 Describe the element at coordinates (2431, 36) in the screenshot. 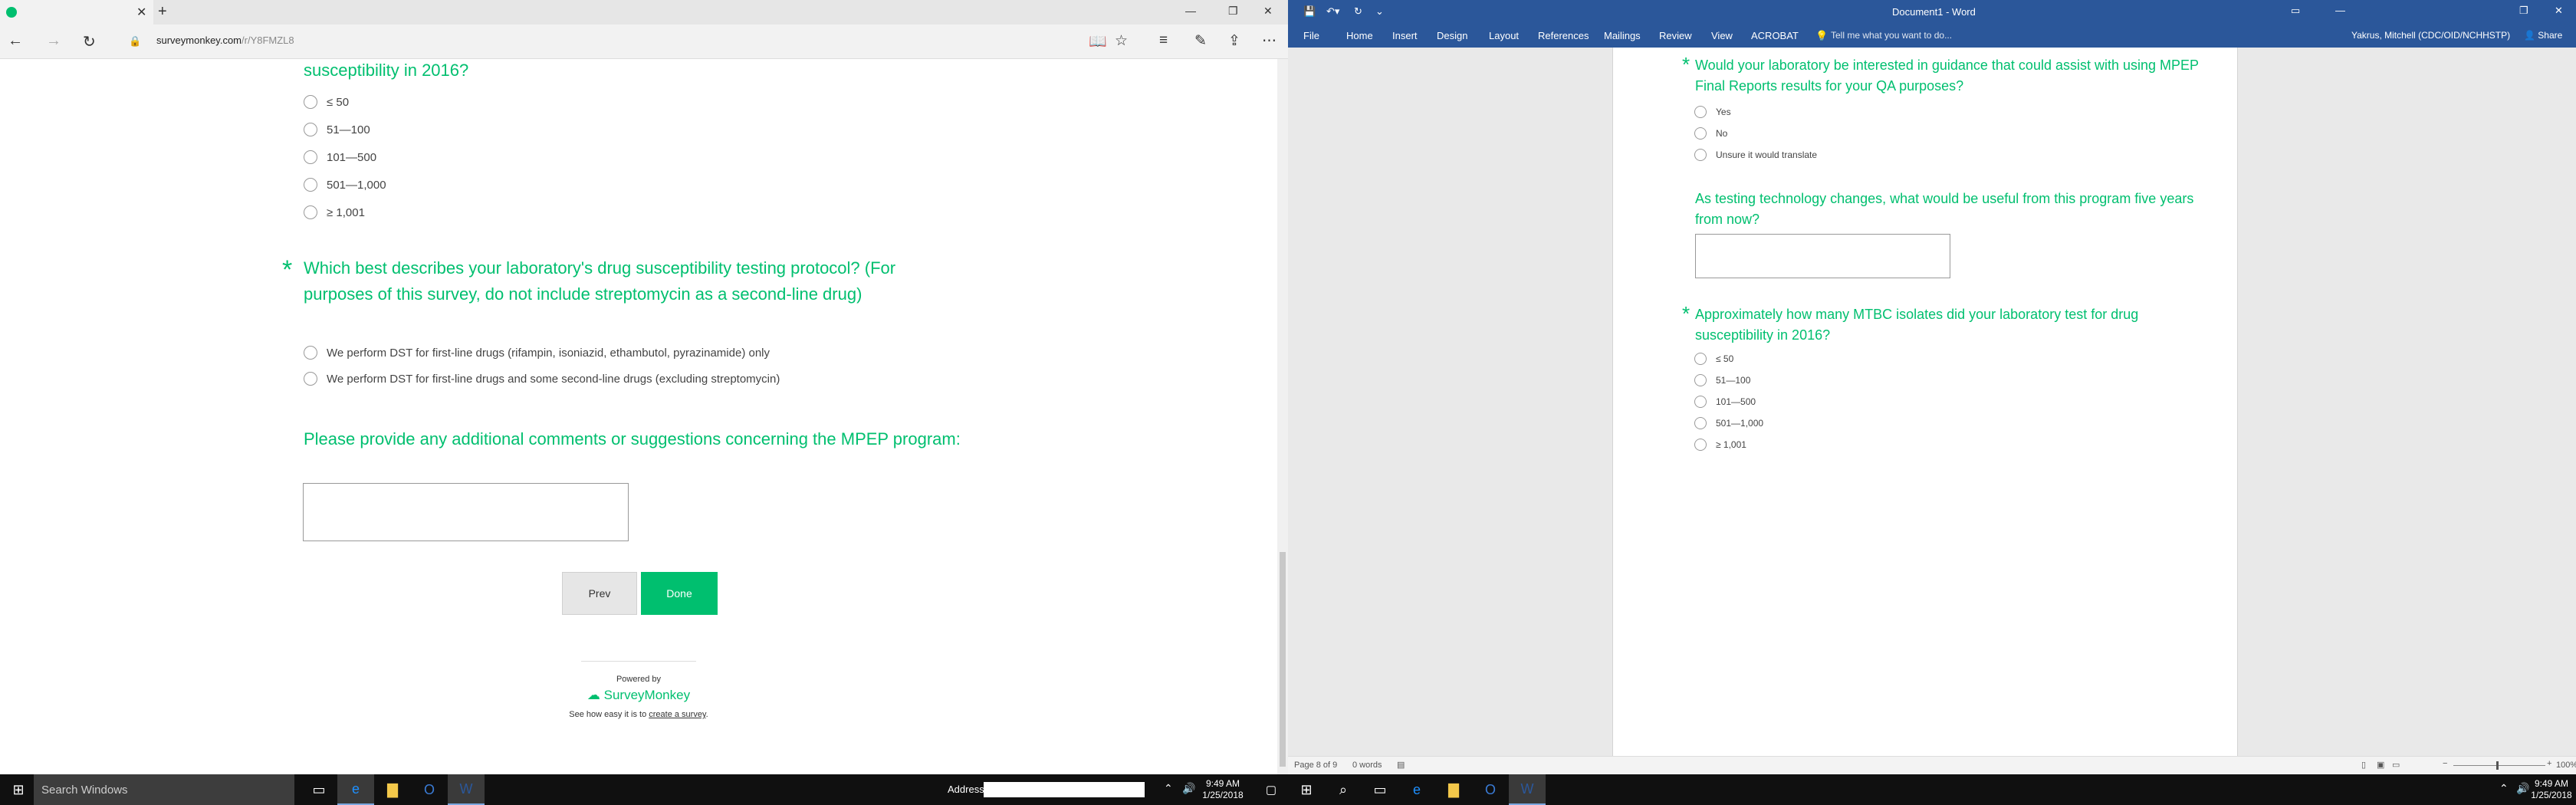

I see `user-name: Yakrus, Mitchell (CDC/OID/NCHHSTP)` at that location.